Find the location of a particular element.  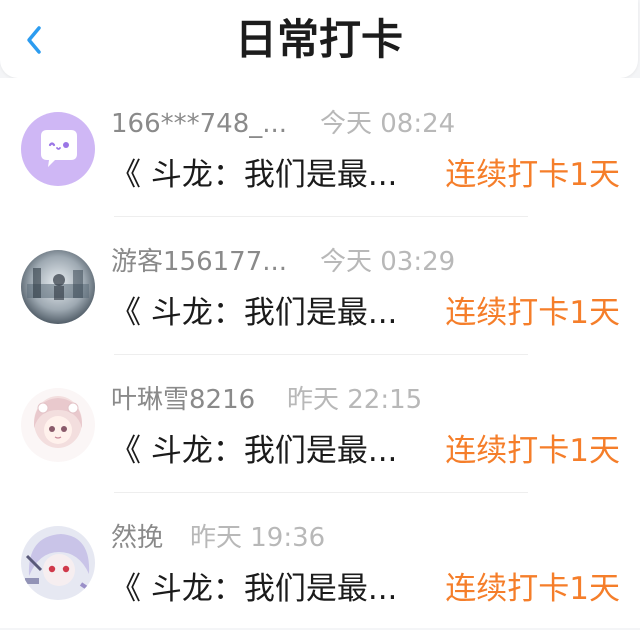

checkin-time: 今天 08:24 is located at coordinates (388, 124).